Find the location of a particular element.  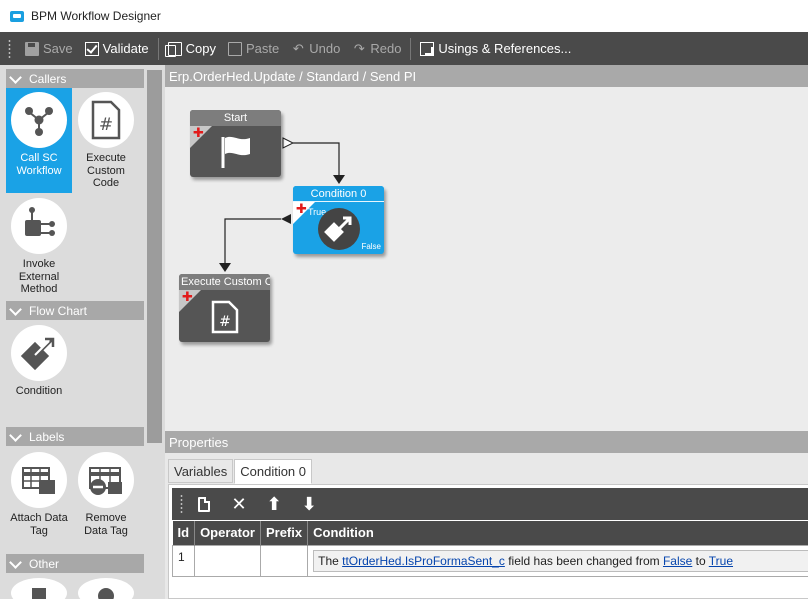

arrow-up-icon: ⬆ is located at coordinates (274, 503).